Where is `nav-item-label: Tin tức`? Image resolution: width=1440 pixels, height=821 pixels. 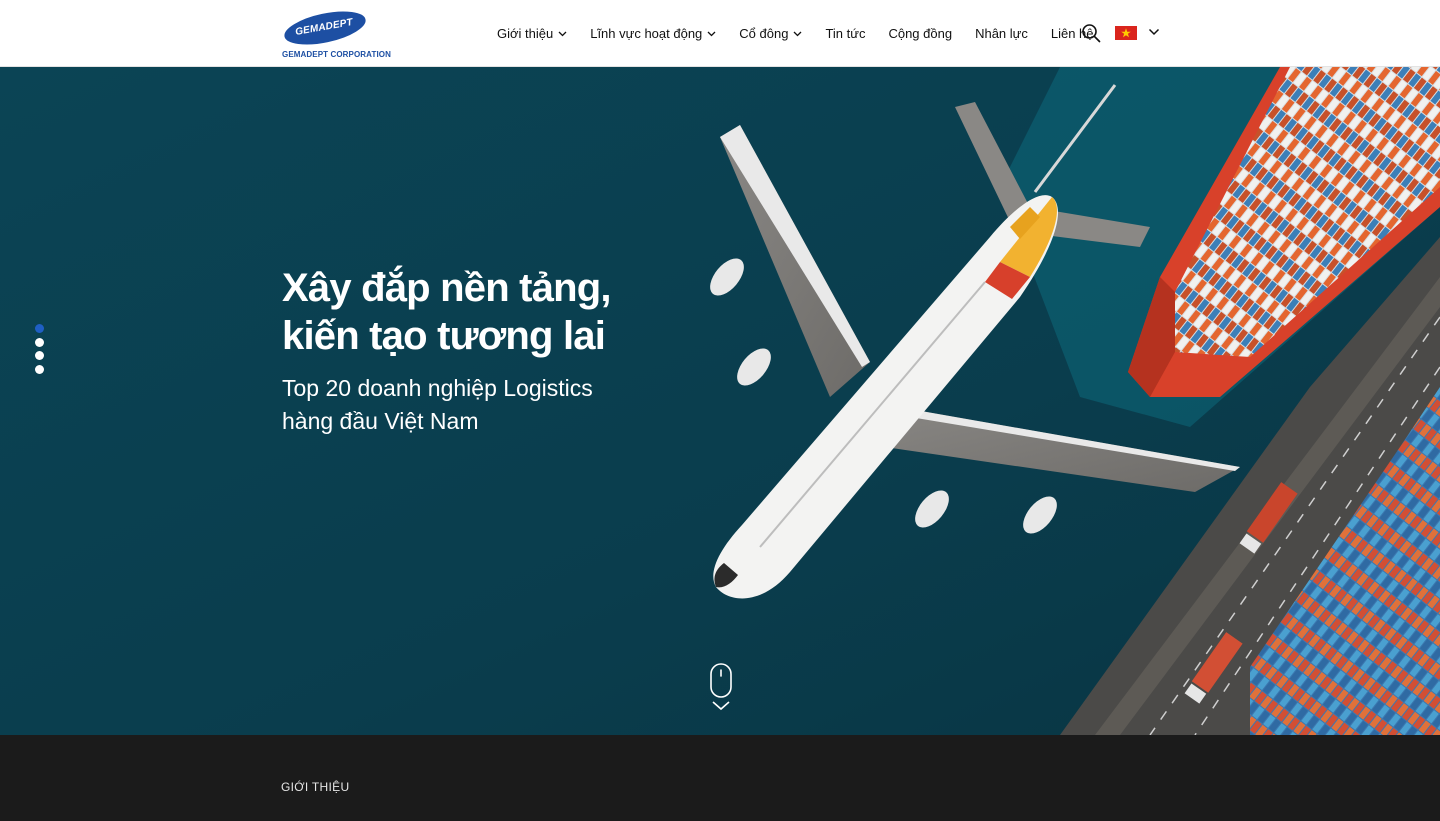 nav-item-label: Tin tức is located at coordinates (845, 33).